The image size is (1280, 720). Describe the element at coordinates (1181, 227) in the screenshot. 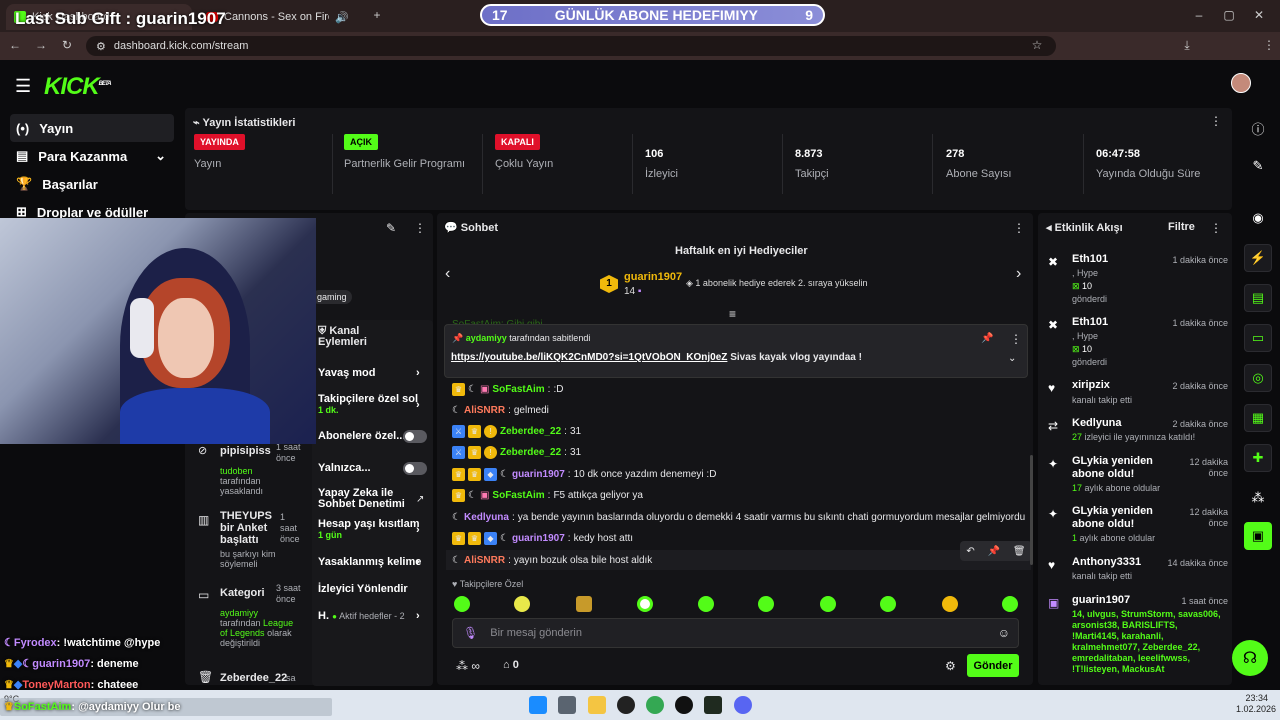

I see `filter-button: Filtre` at that location.